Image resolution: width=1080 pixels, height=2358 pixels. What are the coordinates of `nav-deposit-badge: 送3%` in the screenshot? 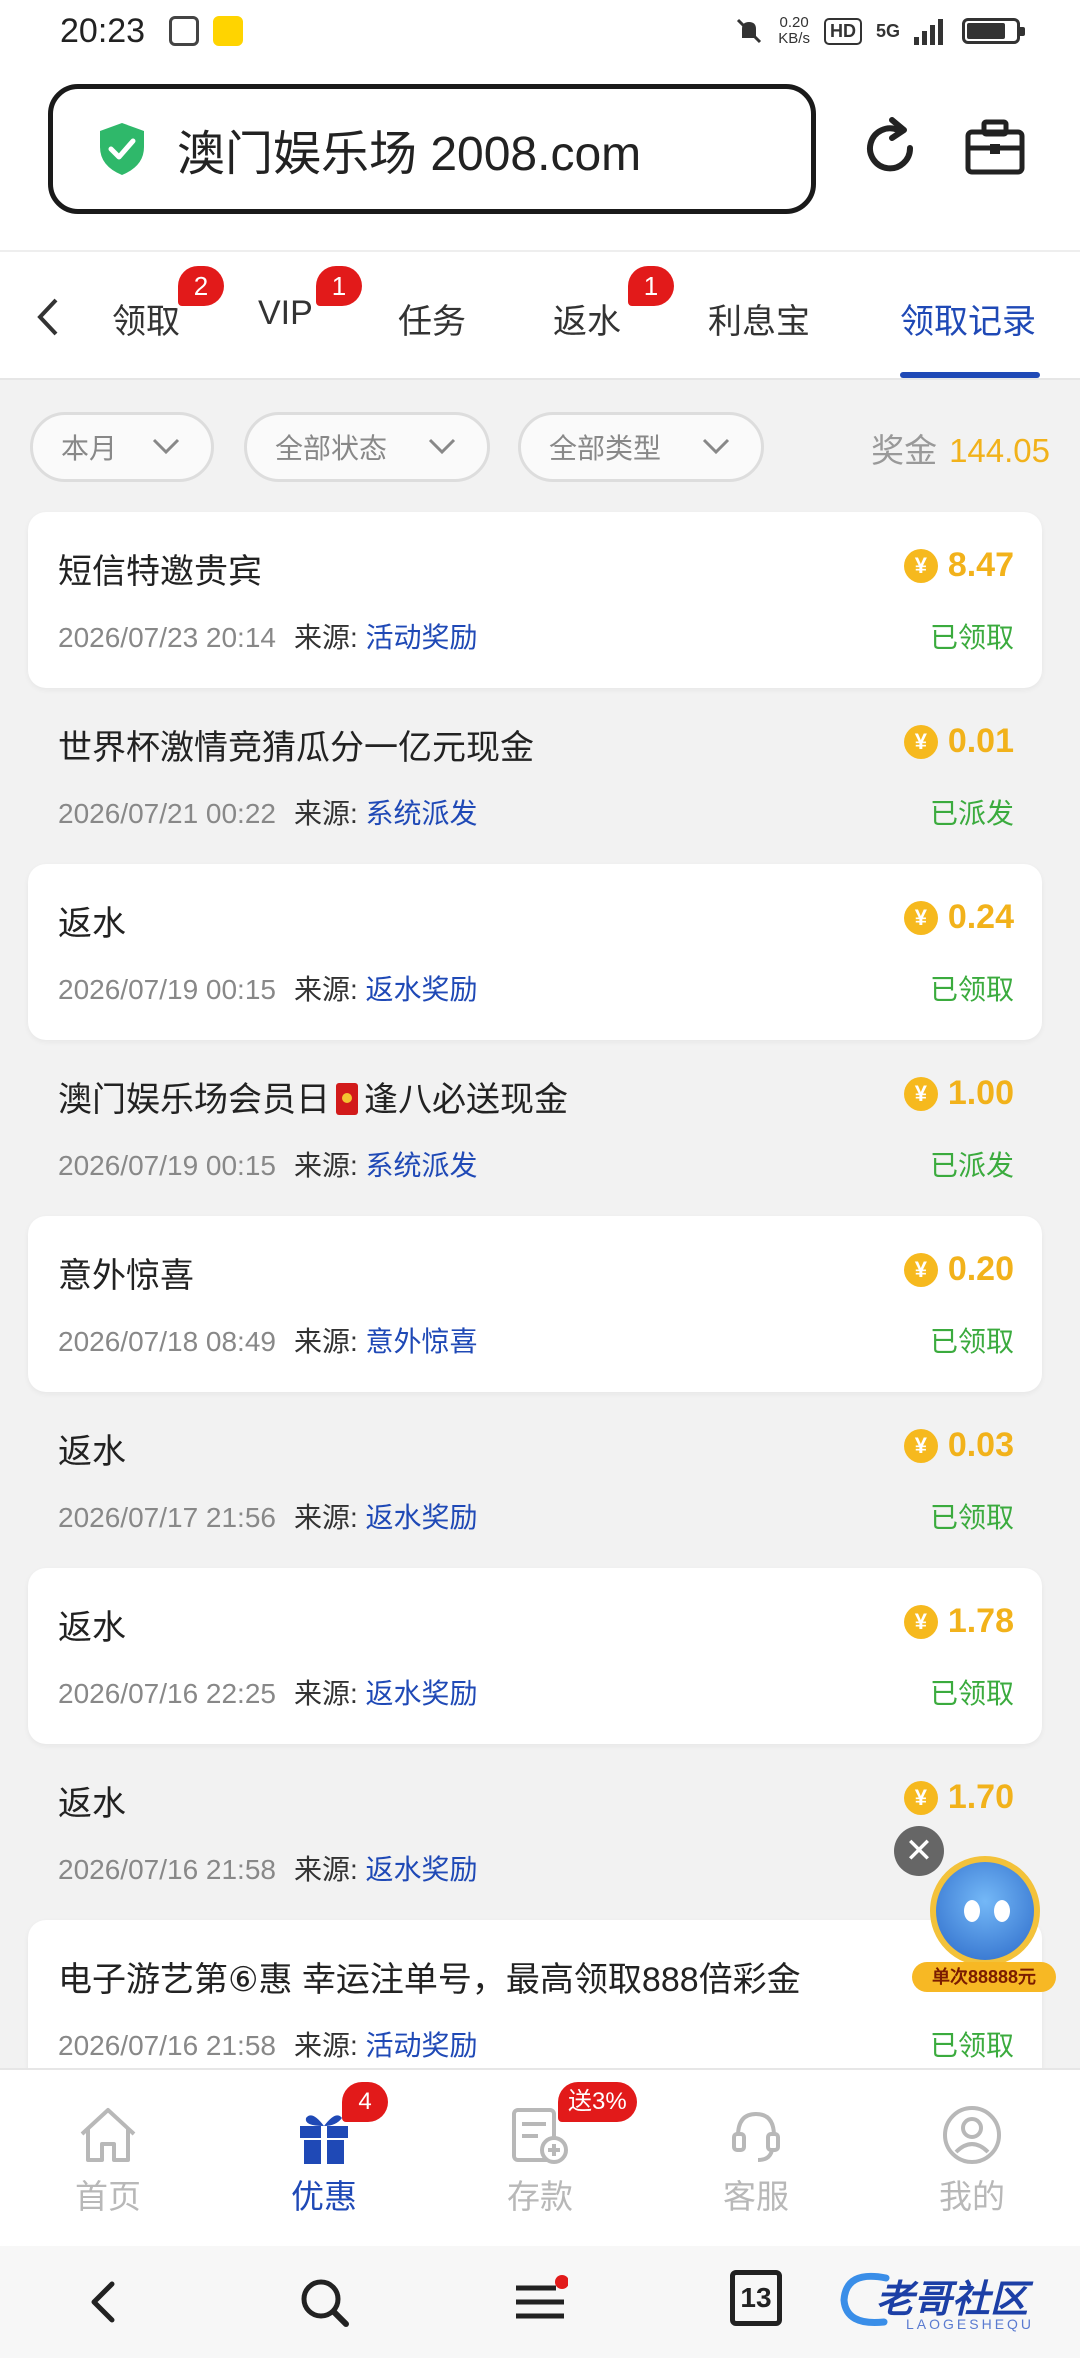 It's located at (597, 2102).